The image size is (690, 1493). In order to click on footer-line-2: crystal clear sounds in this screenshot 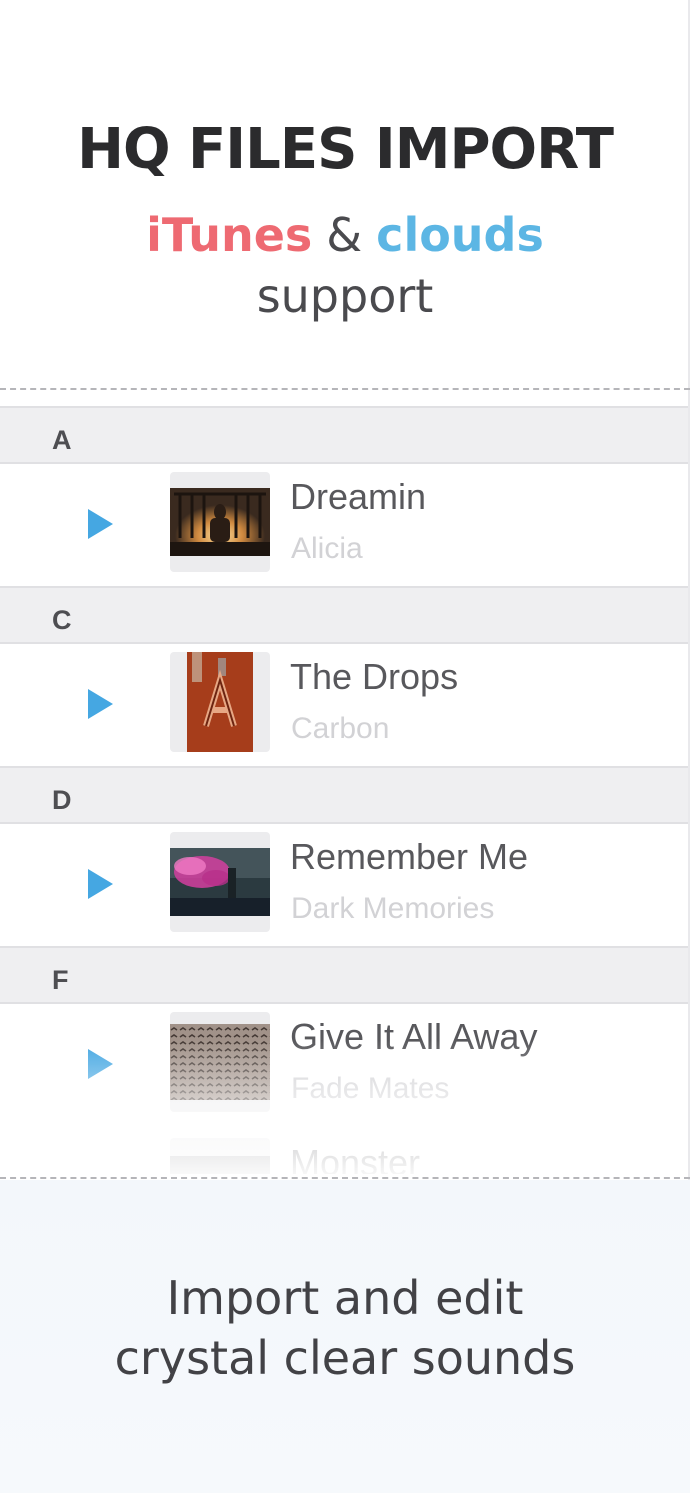, I will do `click(345, 1358)`.